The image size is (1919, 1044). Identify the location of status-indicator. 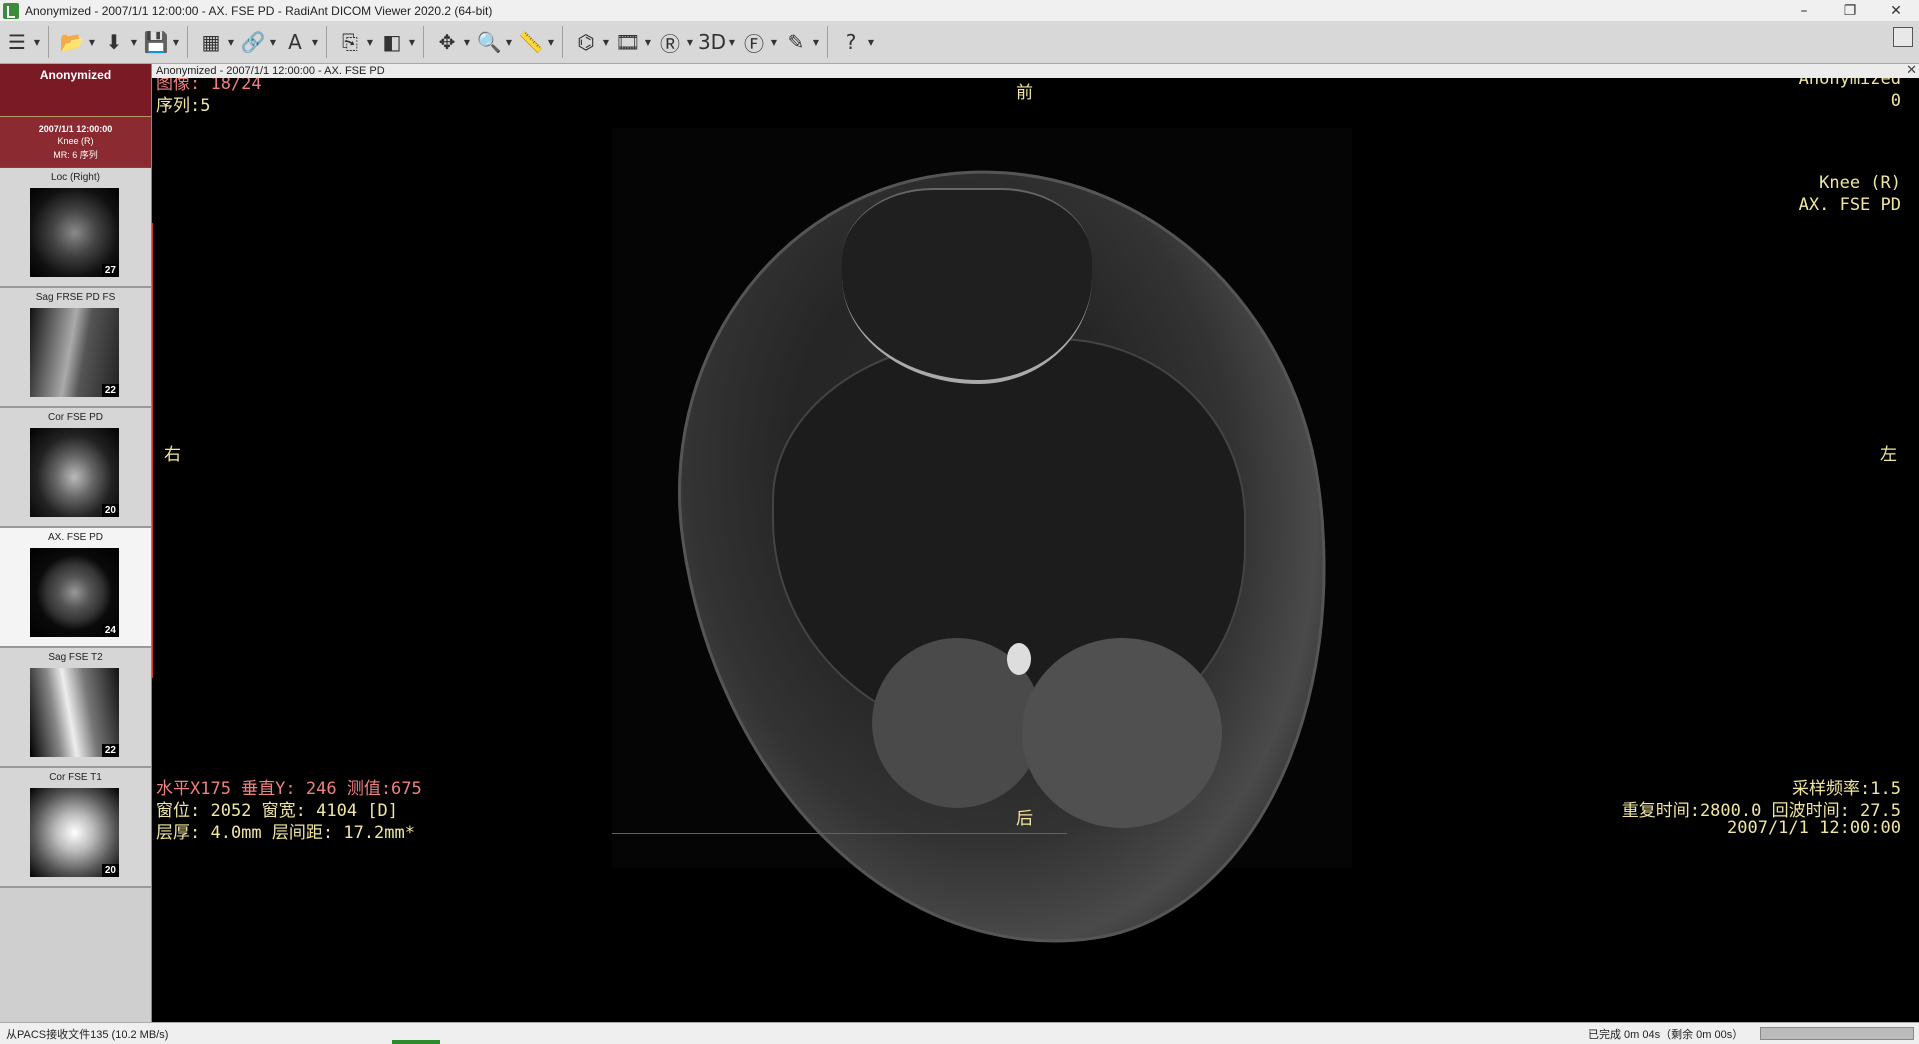
(416, 1042).